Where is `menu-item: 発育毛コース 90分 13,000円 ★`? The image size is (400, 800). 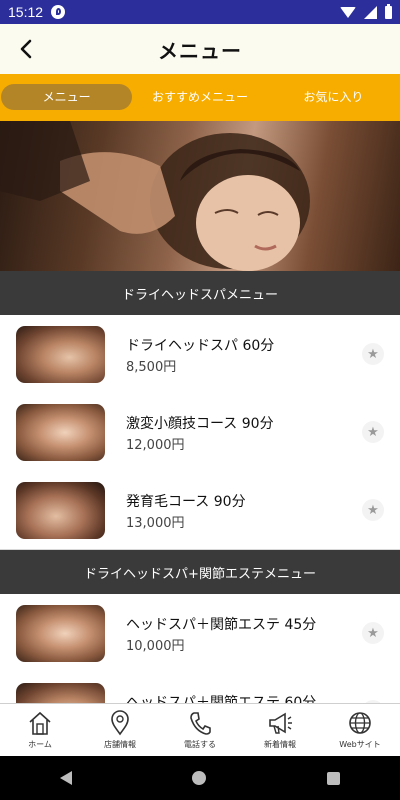 menu-item: 発育毛コース 90分 13,000円 ★ is located at coordinates (200, 510).